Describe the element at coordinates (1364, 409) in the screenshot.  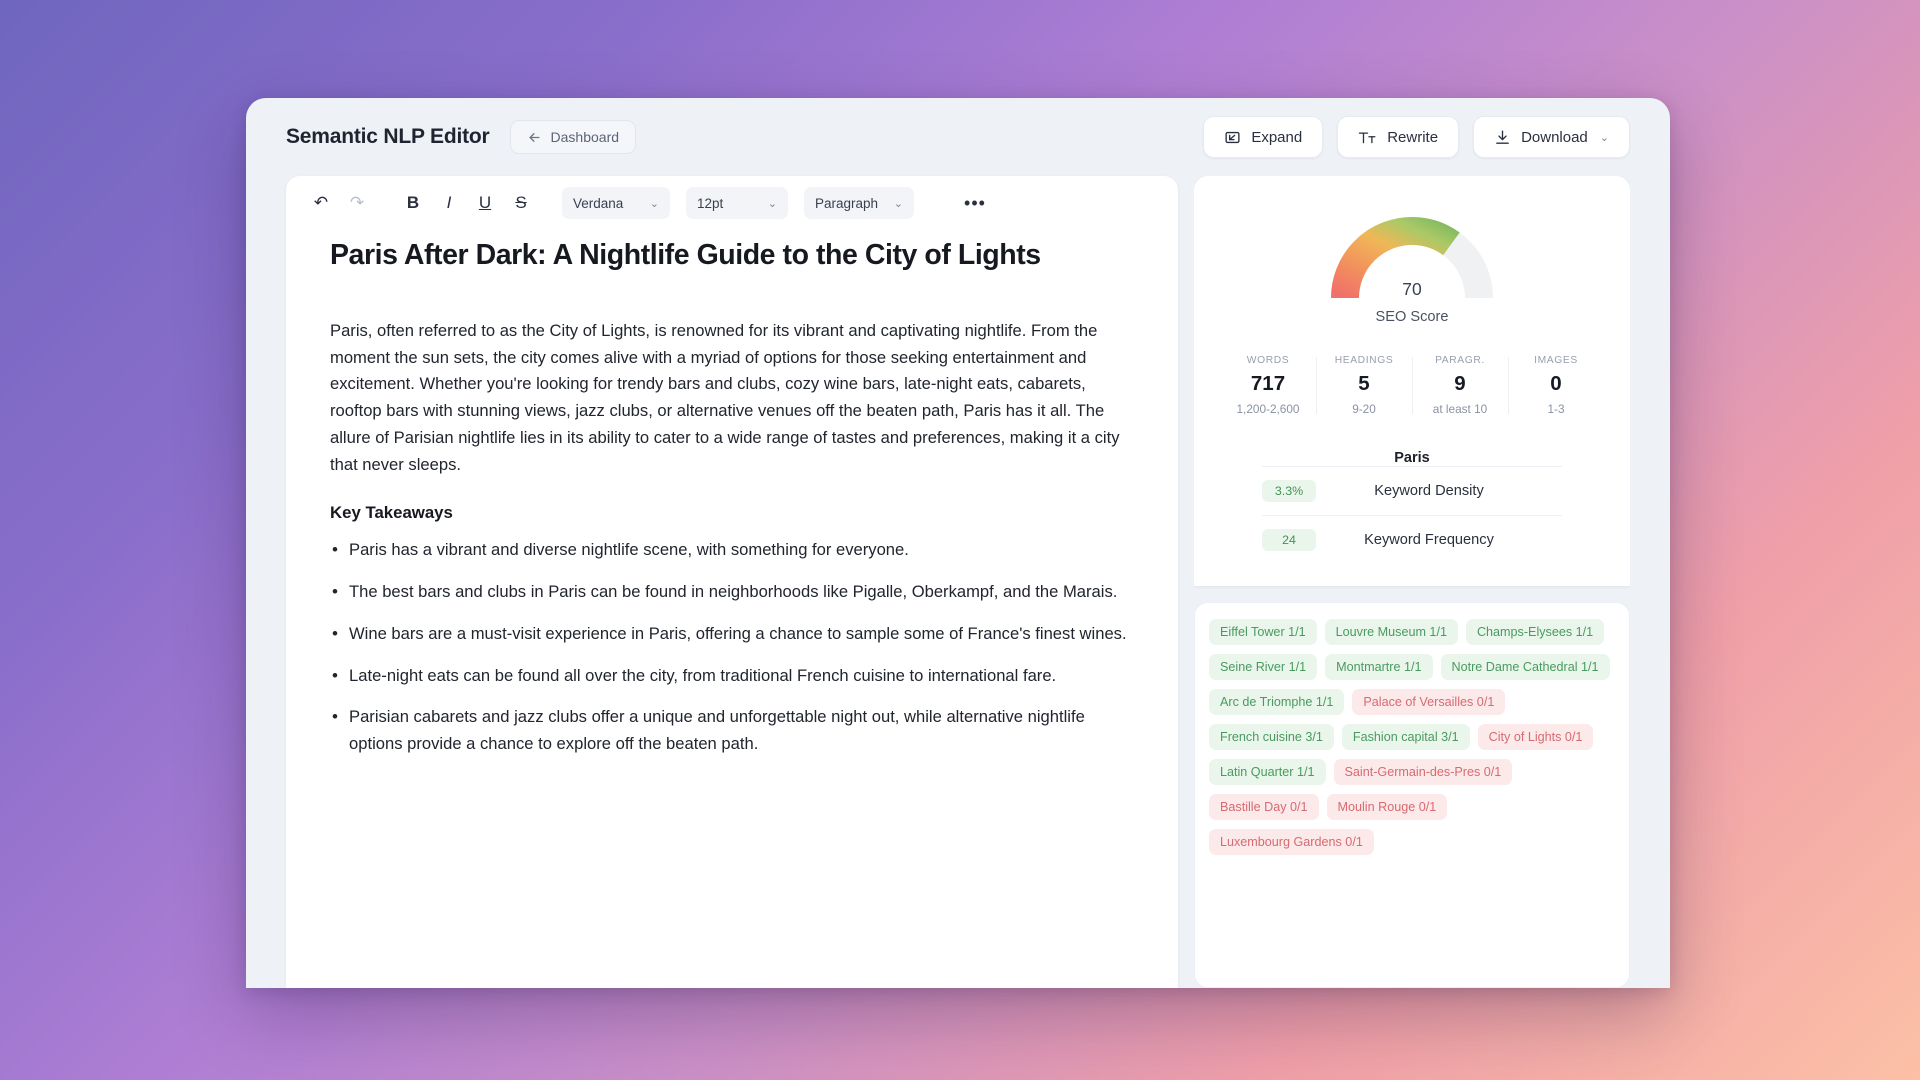
I see `stat-range: 9-20` at that location.